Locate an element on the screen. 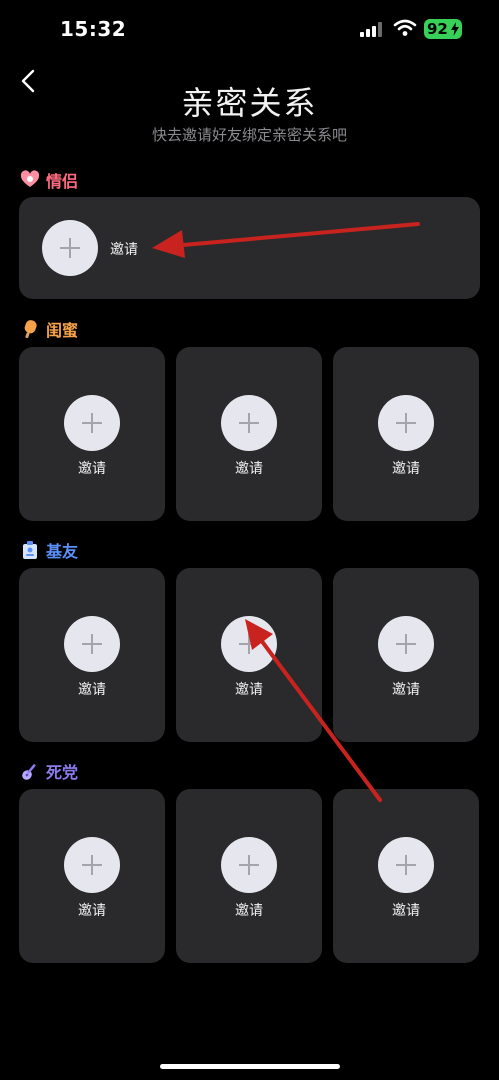 This screenshot has height=1080, width=499. section-label-couple: 情侣 is located at coordinates (62, 181).